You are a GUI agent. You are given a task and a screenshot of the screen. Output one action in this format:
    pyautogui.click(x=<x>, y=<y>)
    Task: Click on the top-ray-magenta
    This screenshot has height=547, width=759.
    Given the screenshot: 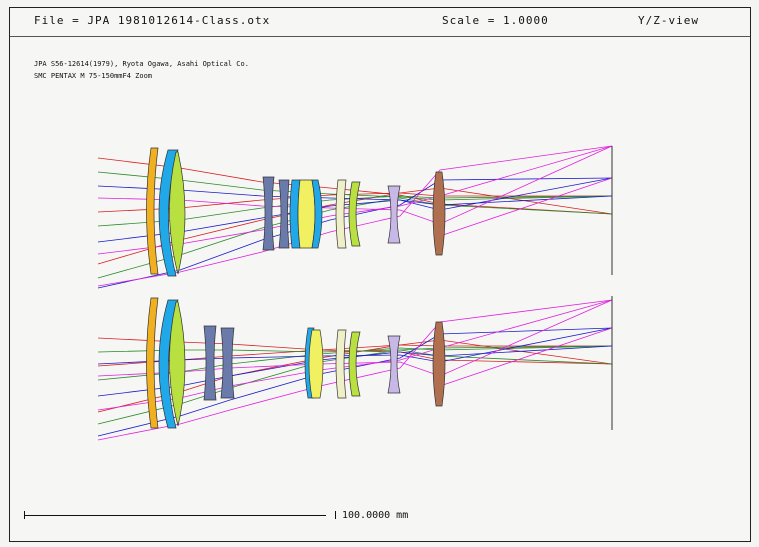 What is the action you would take?
    pyautogui.click(x=526, y=207)
    